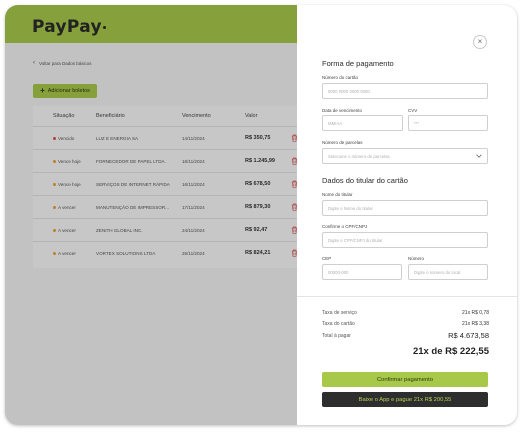  What do you see at coordinates (417, 123) in the screenshot?
I see `cvv-placeholder: ***` at bounding box center [417, 123].